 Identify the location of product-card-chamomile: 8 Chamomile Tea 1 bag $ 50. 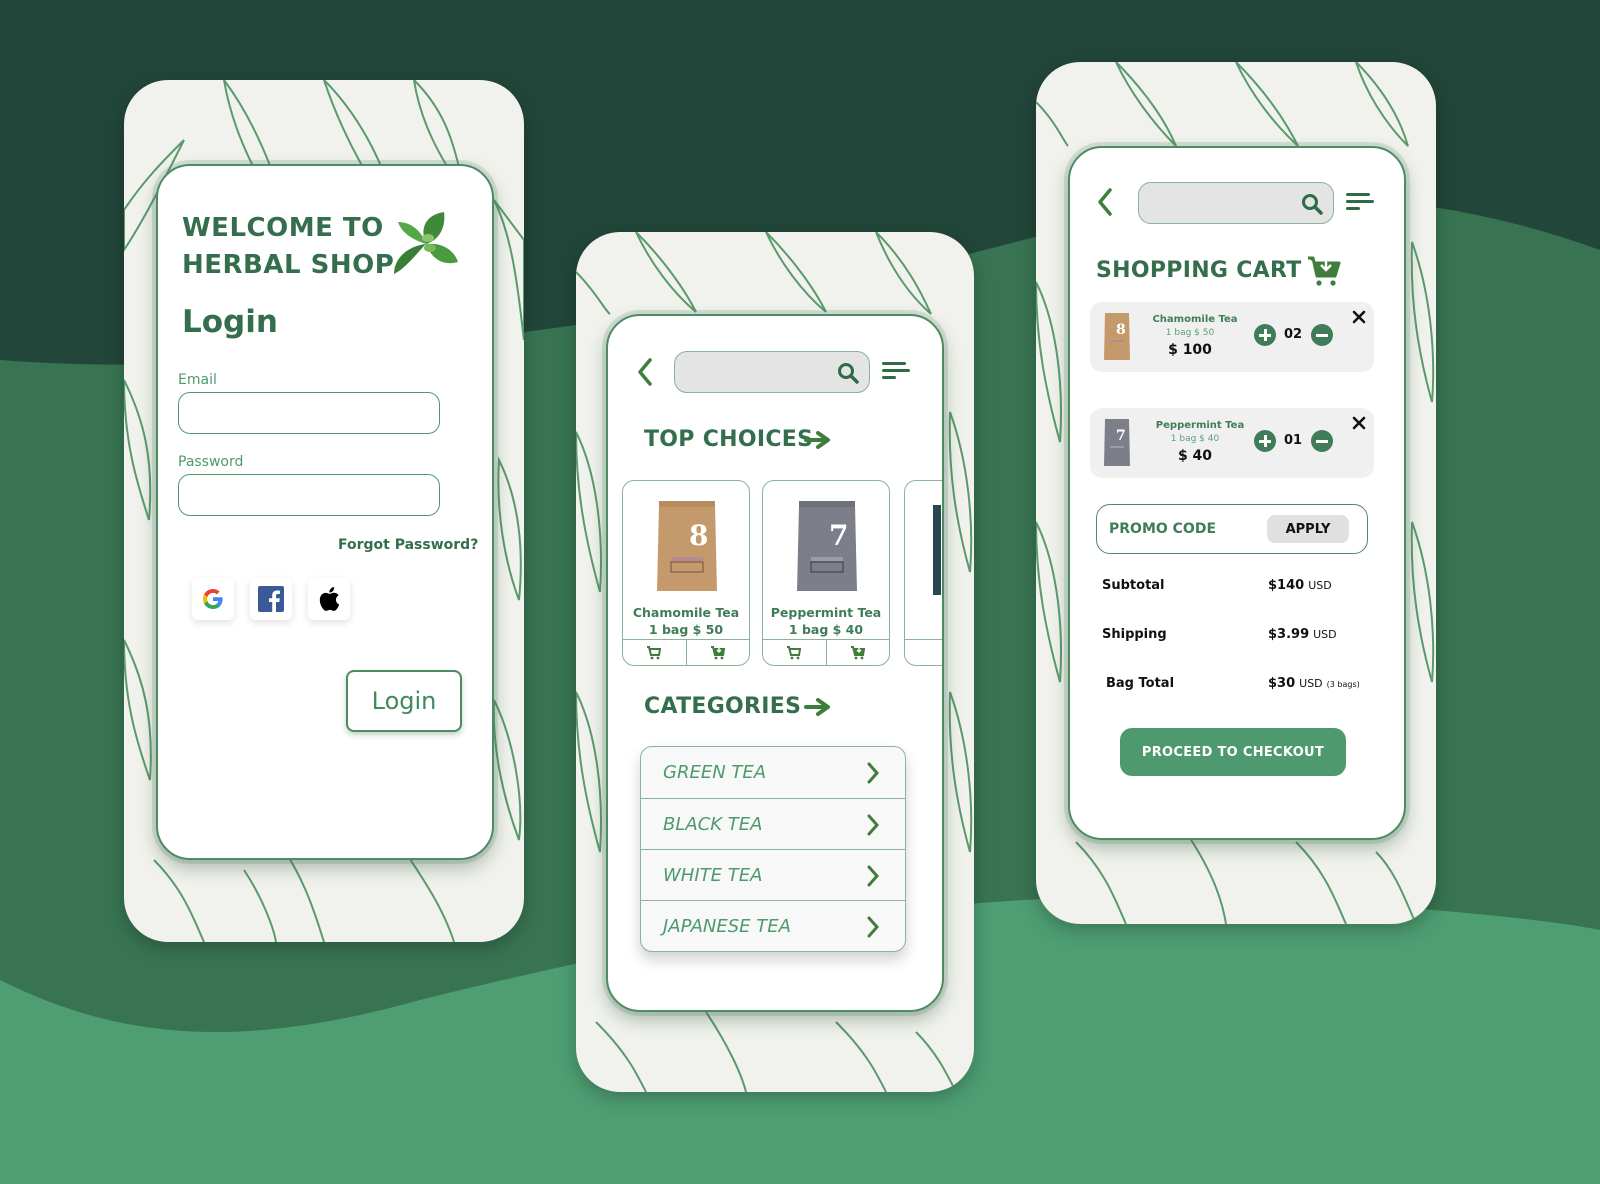
(686, 573).